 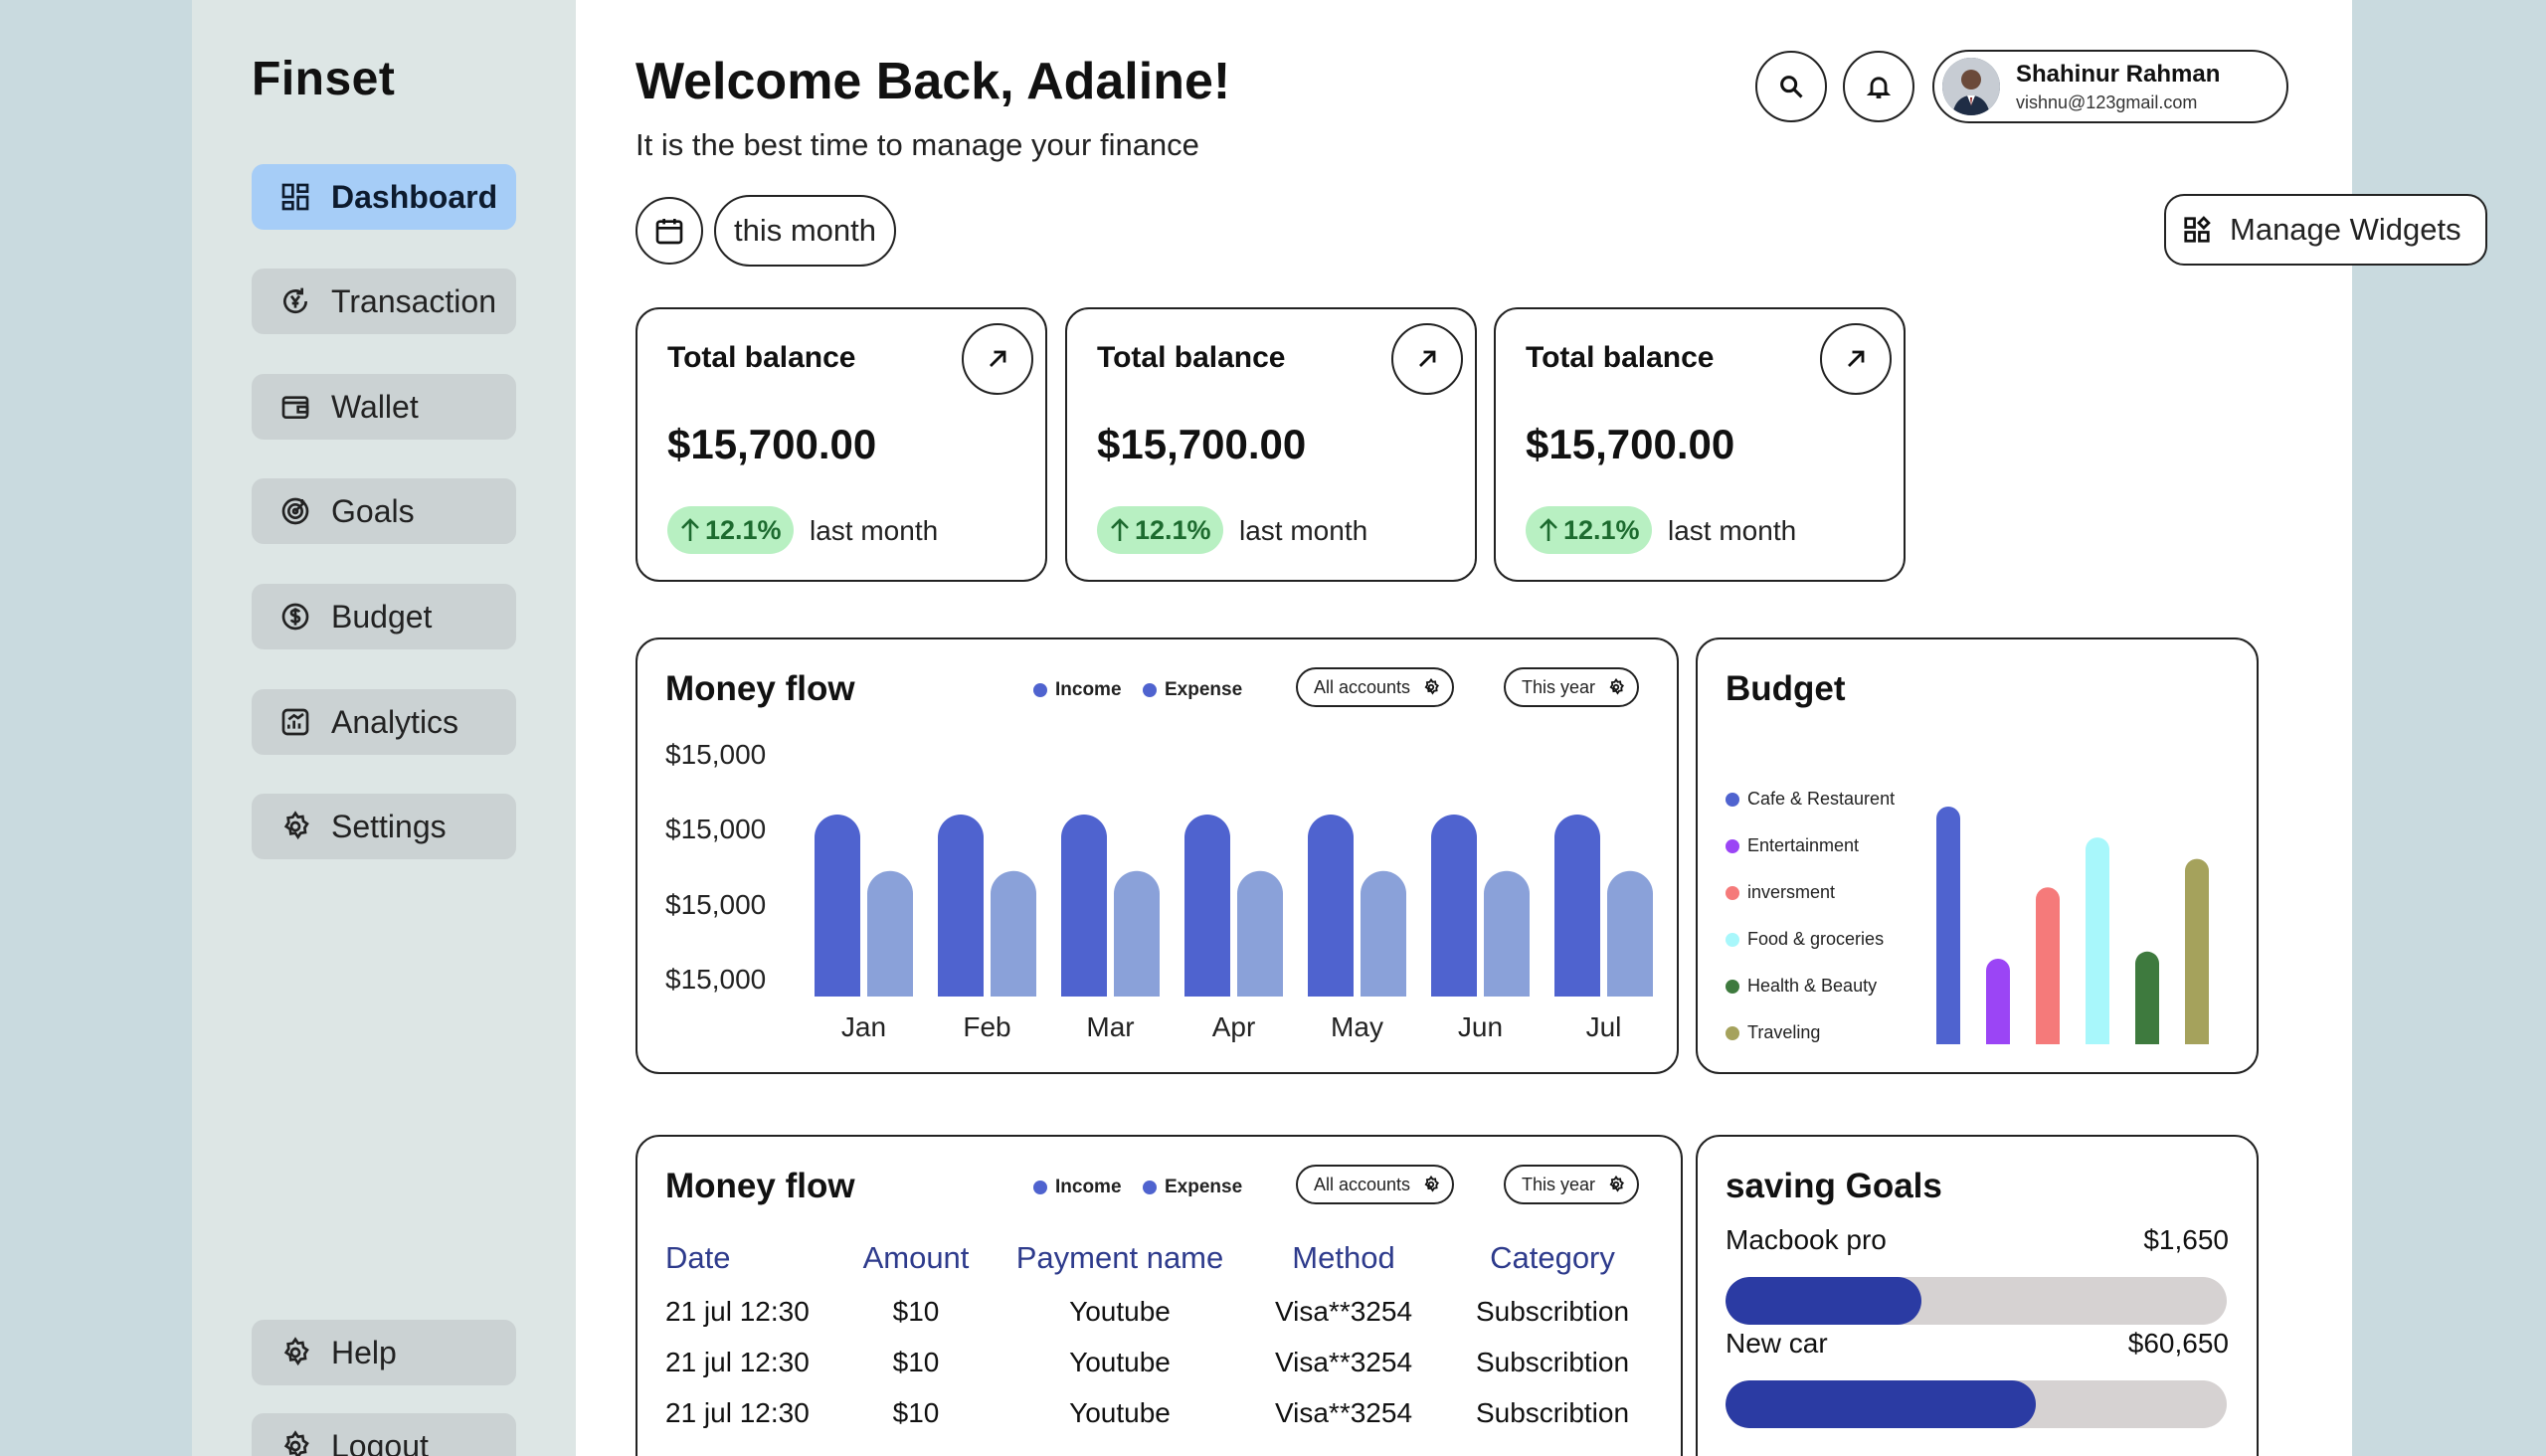 What do you see at coordinates (1191, 357) in the screenshot?
I see `card-title: Total balance` at bounding box center [1191, 357].